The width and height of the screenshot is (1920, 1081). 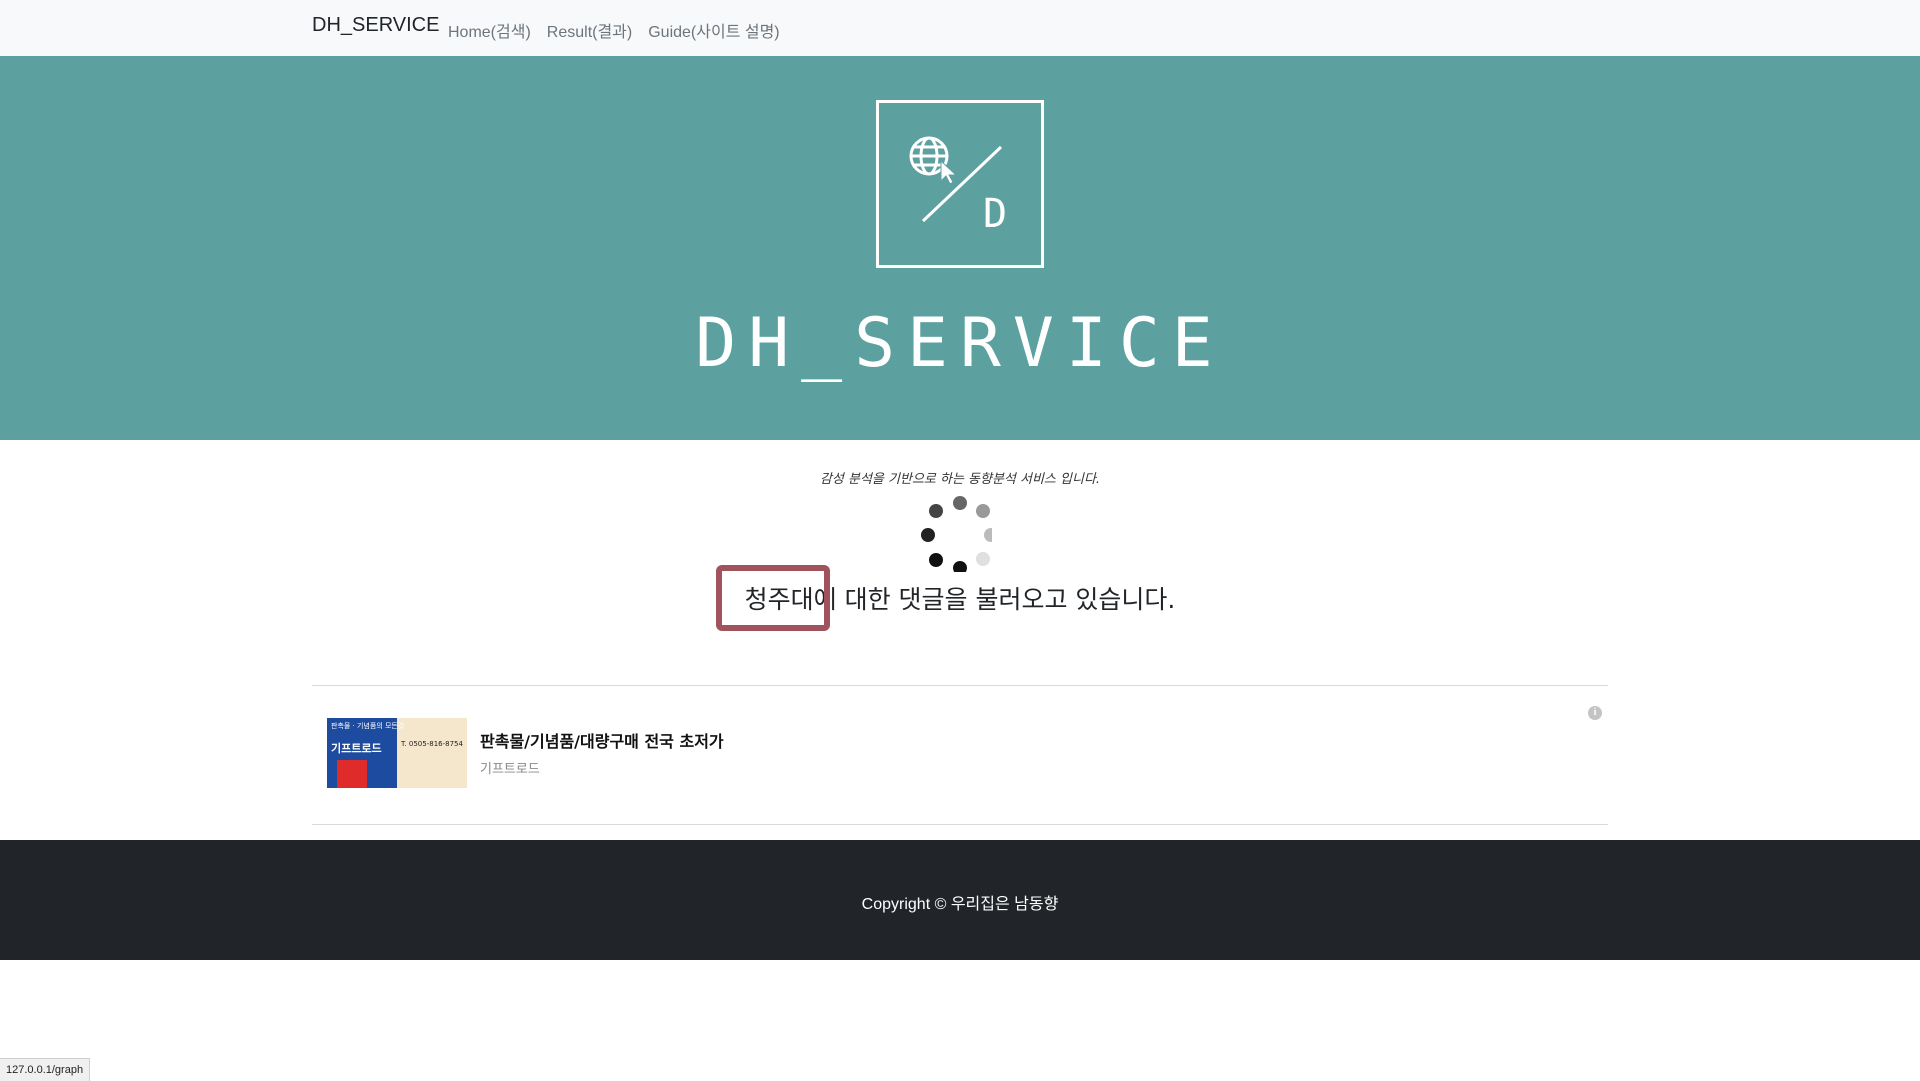 What do you see at coordinates (510, 769) in the screenshot?
I see `ad-source: 기프트로드` at bounding box center [510, 769].